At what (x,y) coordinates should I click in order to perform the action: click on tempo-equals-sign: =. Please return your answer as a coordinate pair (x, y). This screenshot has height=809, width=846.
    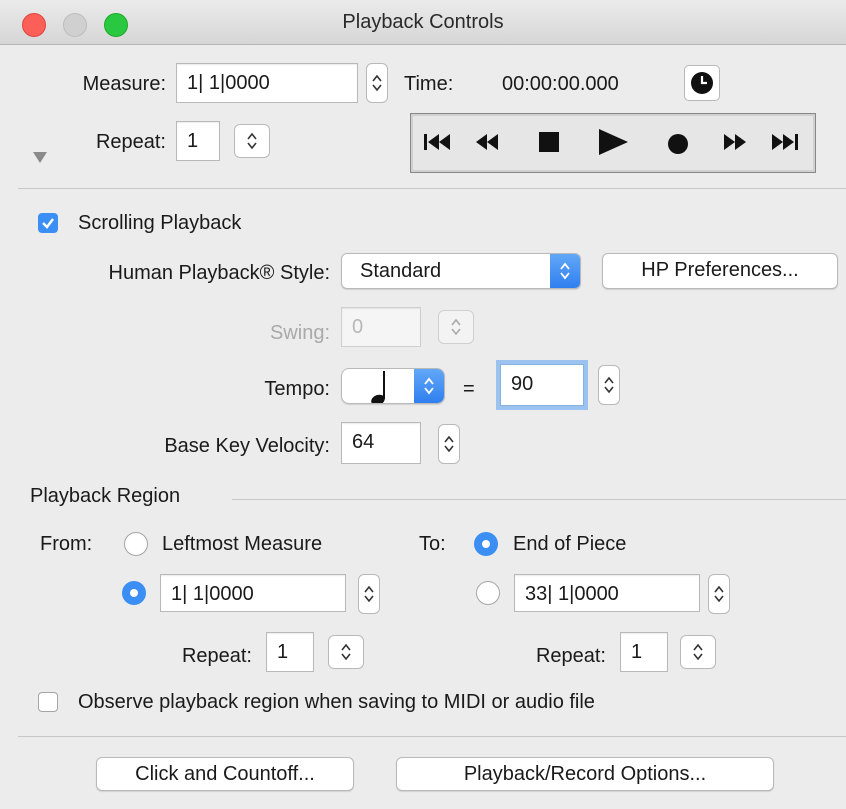
    Looking at the image, I should click on (469, 389).